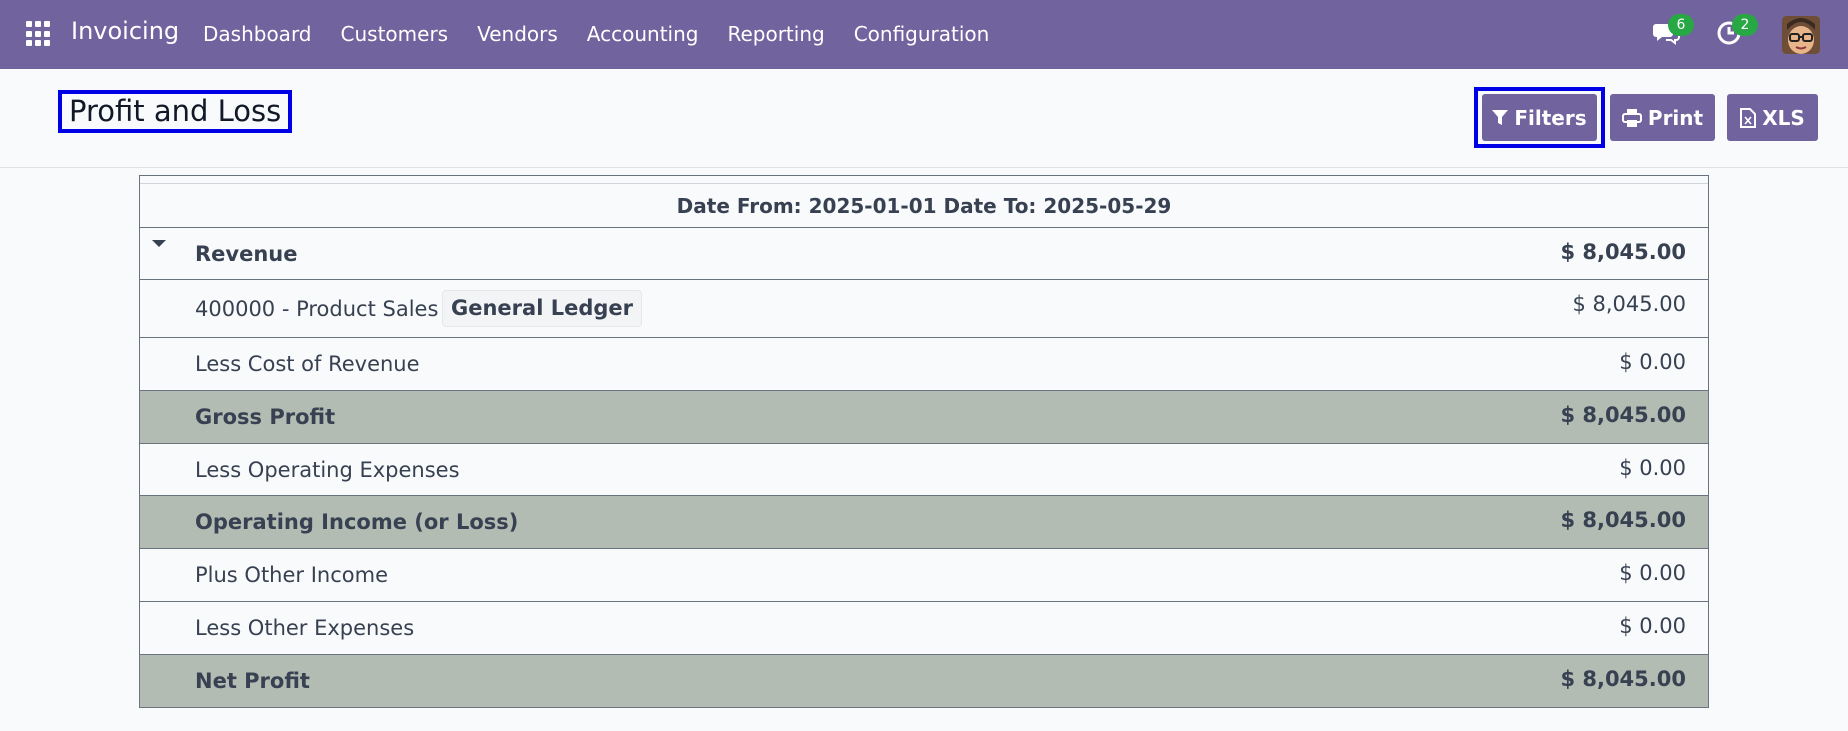 The height and width of the screenshot is (731, 1848). What do you see at coordinates (924, 364) in the screenshot?
I see `row-cost-of-revenue: Less Cost of Revenue $ 0.00` at bounding box center [924, 364].